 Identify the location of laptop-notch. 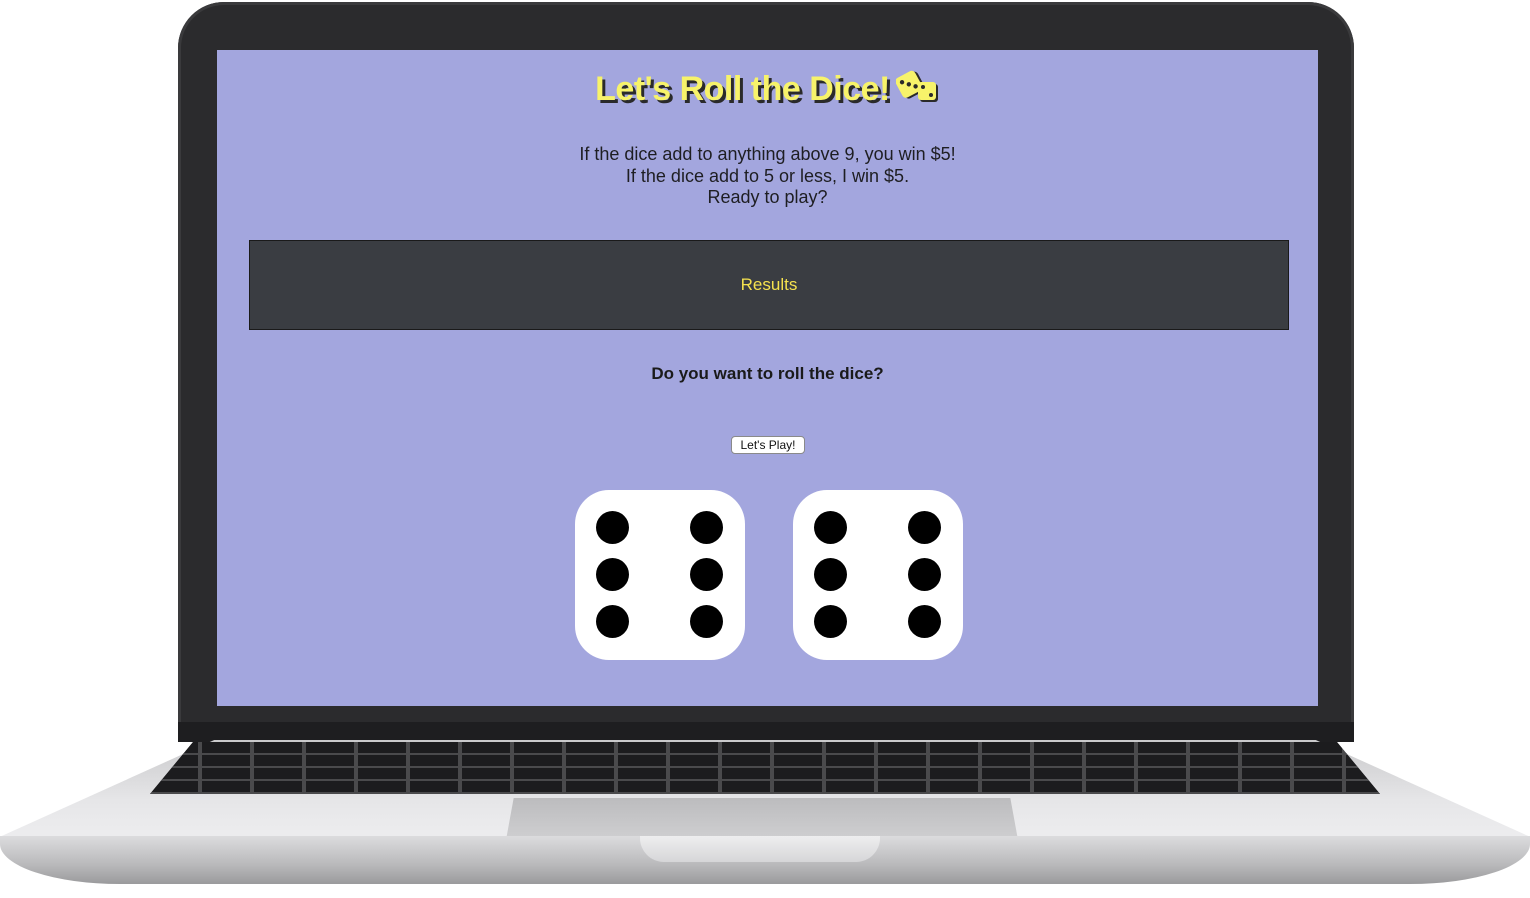
(760, 849).